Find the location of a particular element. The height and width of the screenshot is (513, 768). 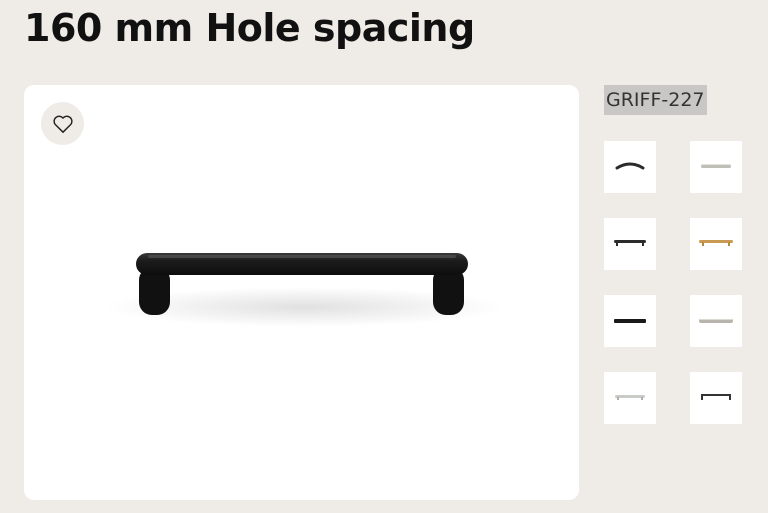

black-flat-handle-image is located at coordinates (630, 321).